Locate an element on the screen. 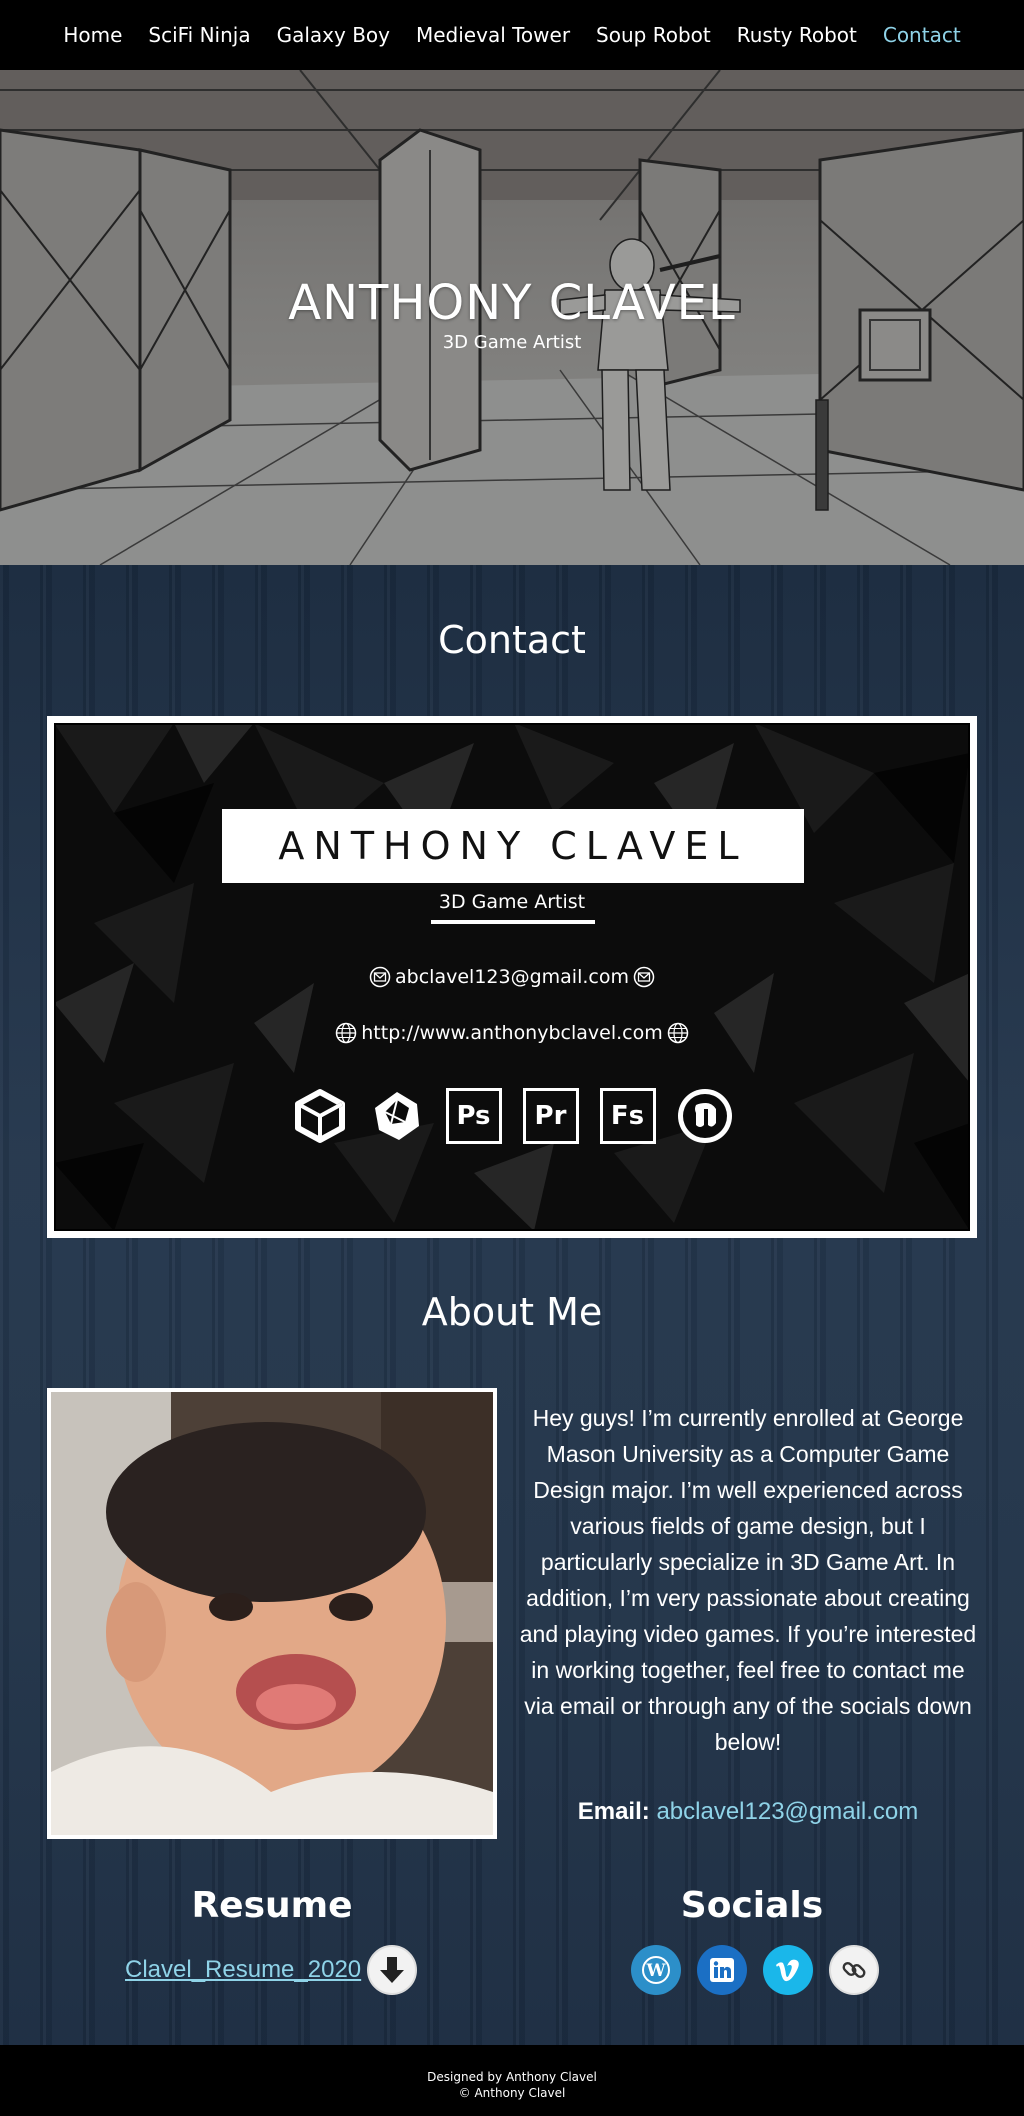 This screenshot has height=2116, width=1024. card-website-line: http://www.anthonybclavel.com is located at coordinates (512, 1033).